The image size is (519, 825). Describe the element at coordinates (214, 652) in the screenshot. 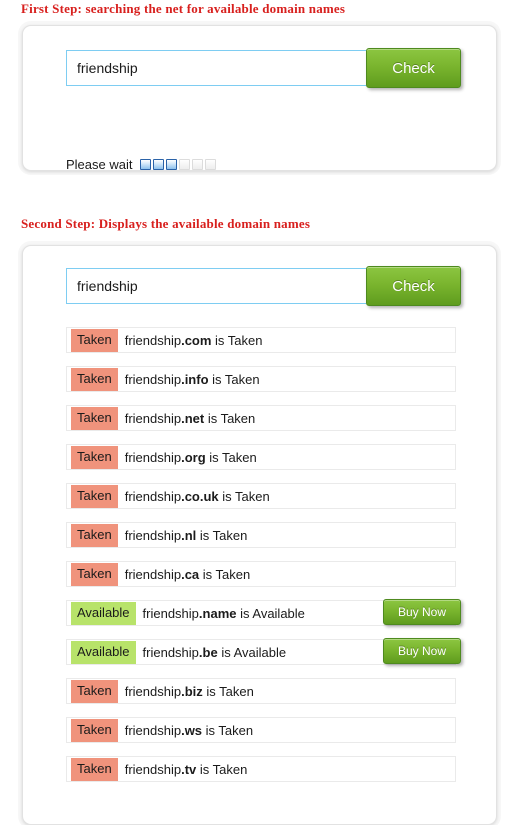

I see `result-label: friendship.be is Available` at that location.